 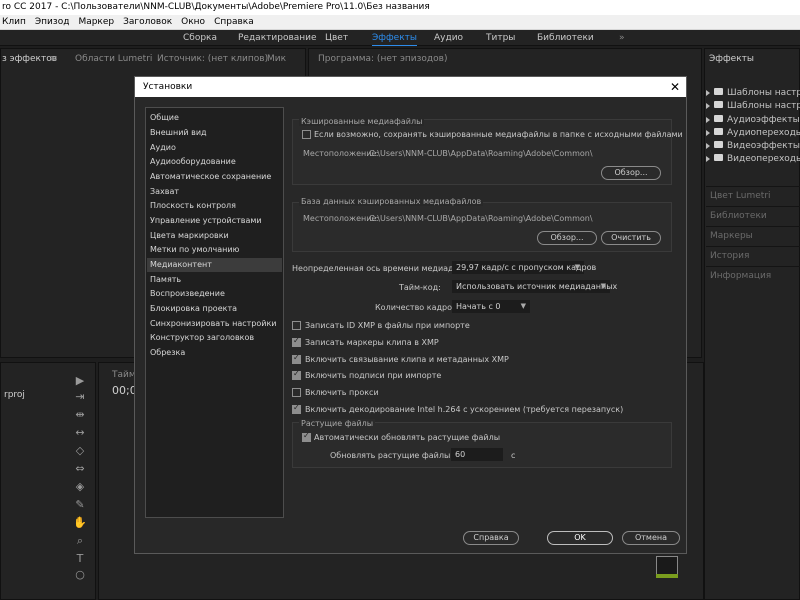 I want to click on clip-markers-xmp-checkbox, so click(x=296, y=341).